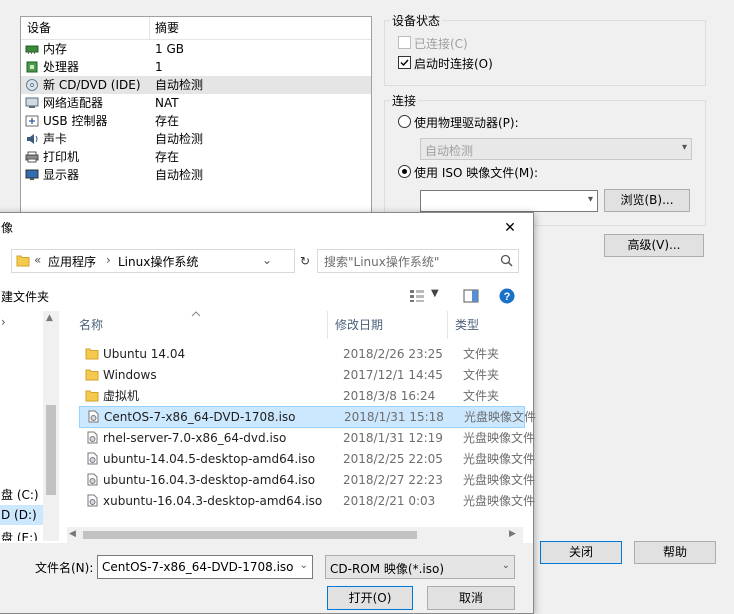 This screenshot has width=734, height=614. What do you see at coordinates (499, 501) in the screenshot?
I see `file-type: 光盘映像文件` at bounding box center [499, 501].